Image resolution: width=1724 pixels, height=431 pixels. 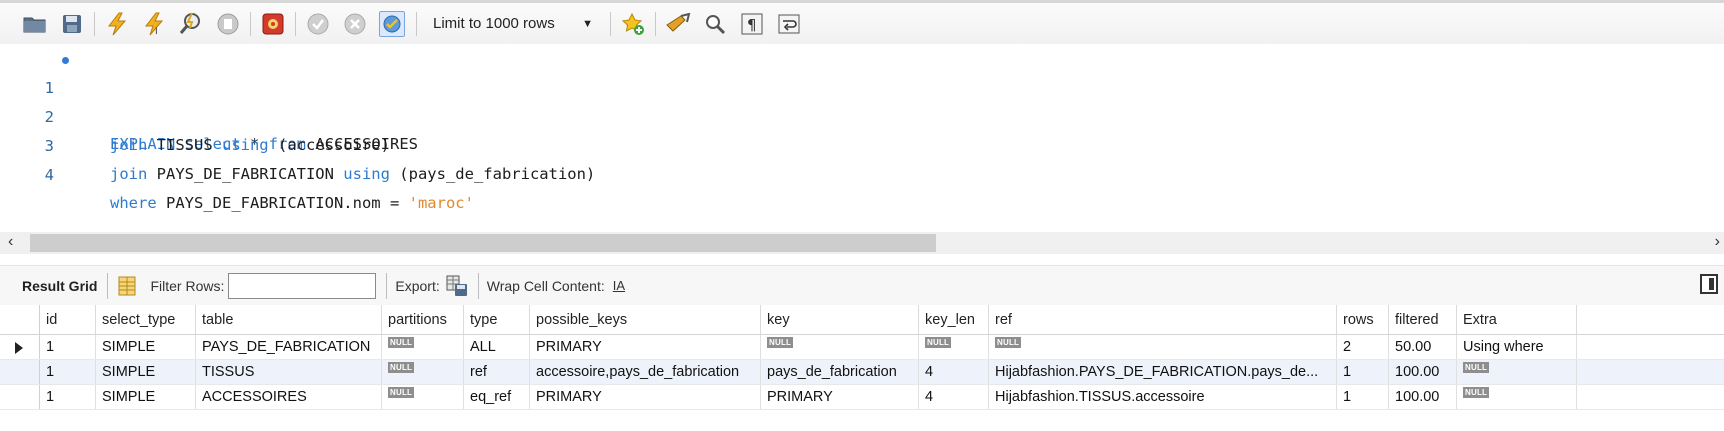 I want to click on column-header: ref, so click(x=1163, y=319).